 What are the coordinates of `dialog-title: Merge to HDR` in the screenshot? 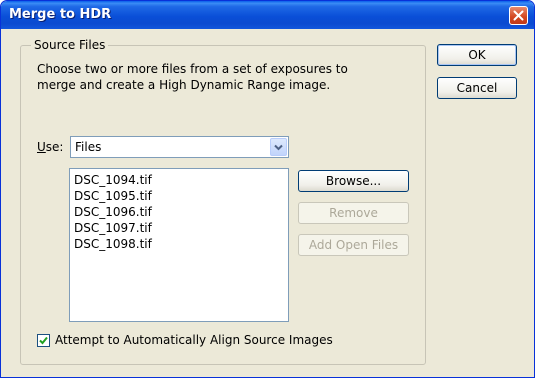 It's located at (60, 14).